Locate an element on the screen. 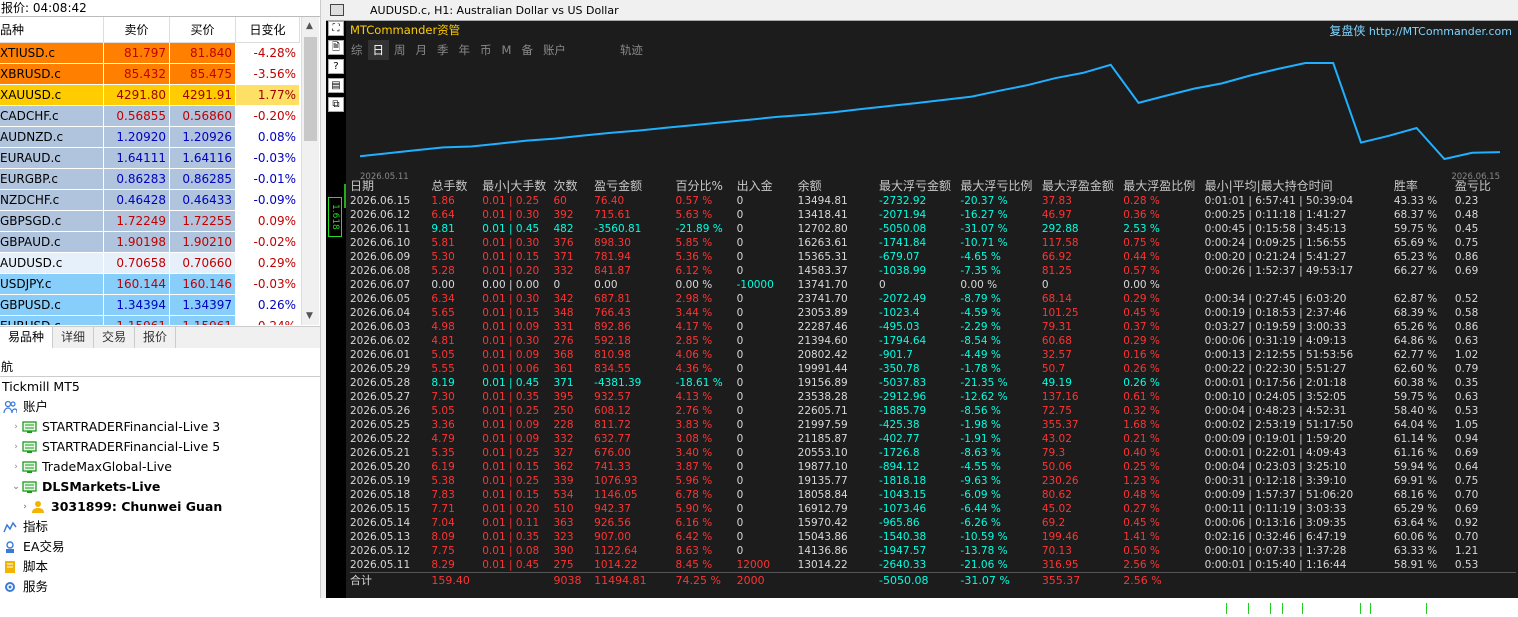  stats-col-10: 最大浮盈金额 is located at coordinates (1082, 185).